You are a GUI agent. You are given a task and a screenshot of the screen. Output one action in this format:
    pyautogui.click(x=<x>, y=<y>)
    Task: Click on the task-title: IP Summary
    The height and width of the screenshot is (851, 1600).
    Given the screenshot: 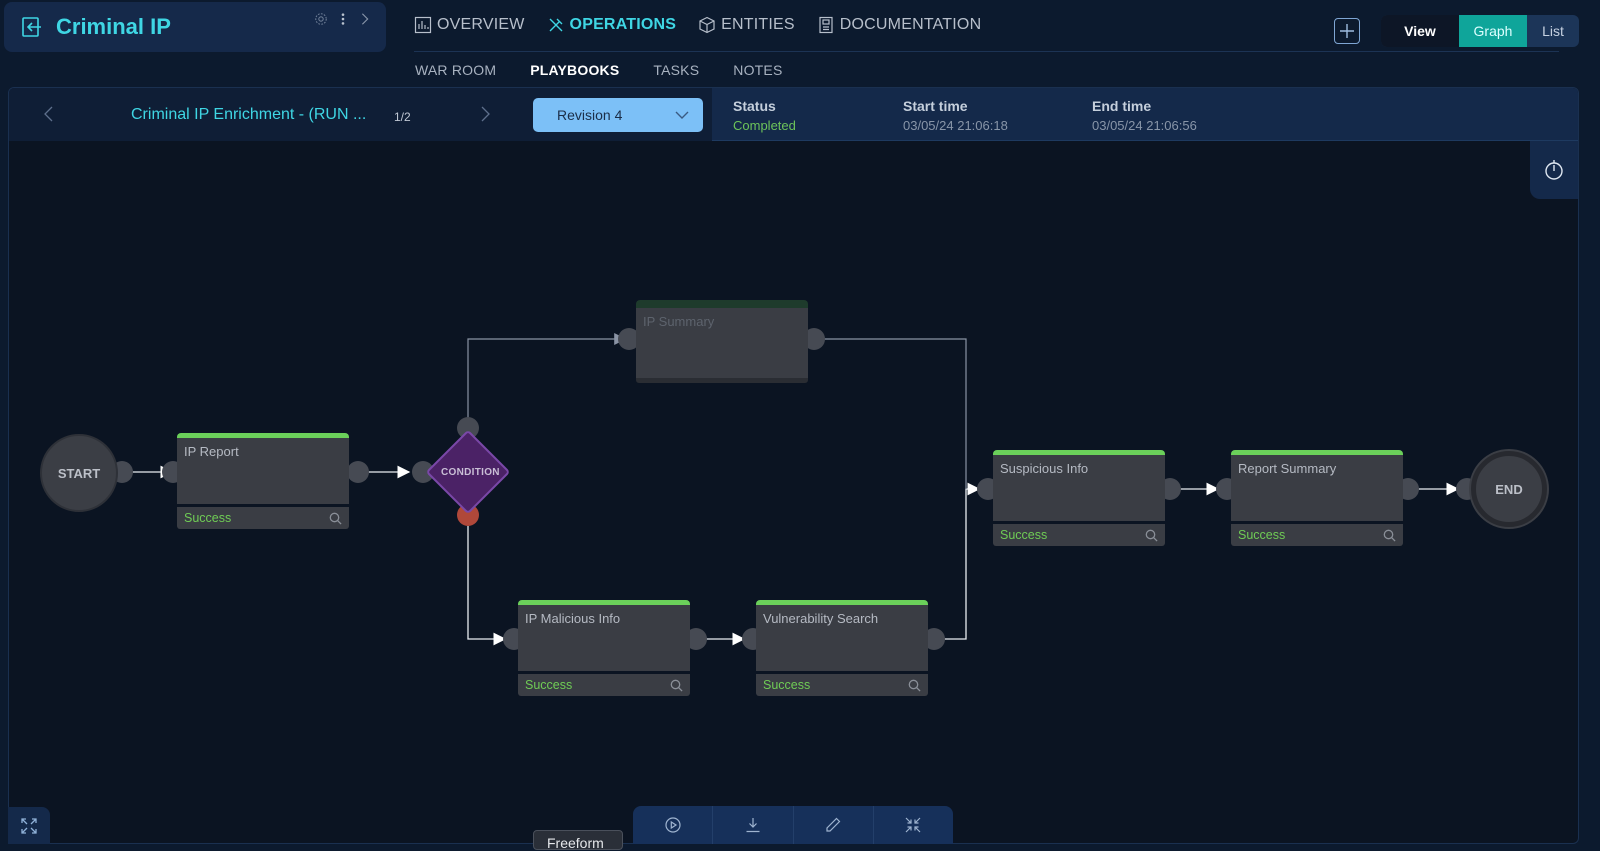 What is the action you would take?
    pyautogui.click(x=722, y=343)
    